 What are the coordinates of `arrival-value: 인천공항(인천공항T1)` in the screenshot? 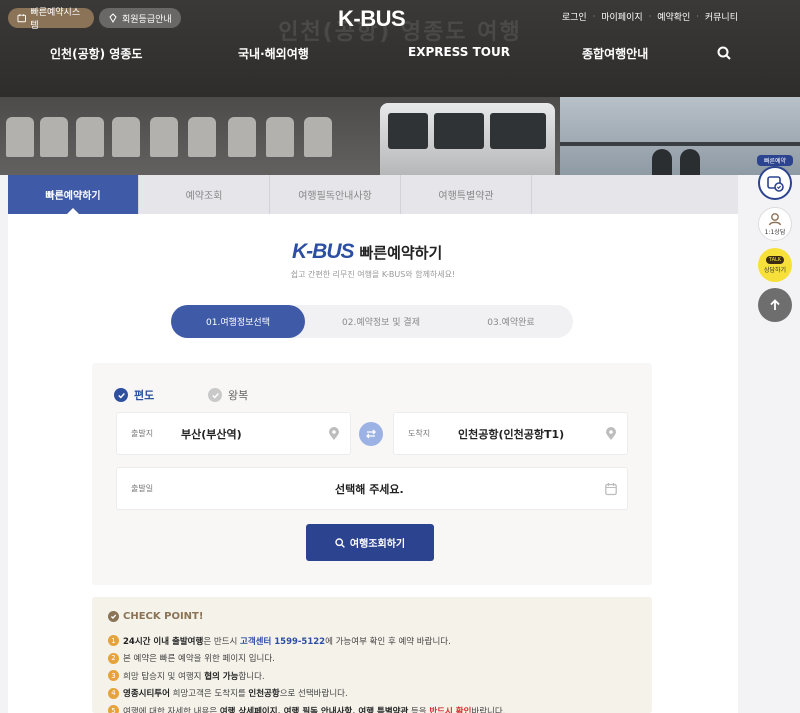 It's located at (511, 434).